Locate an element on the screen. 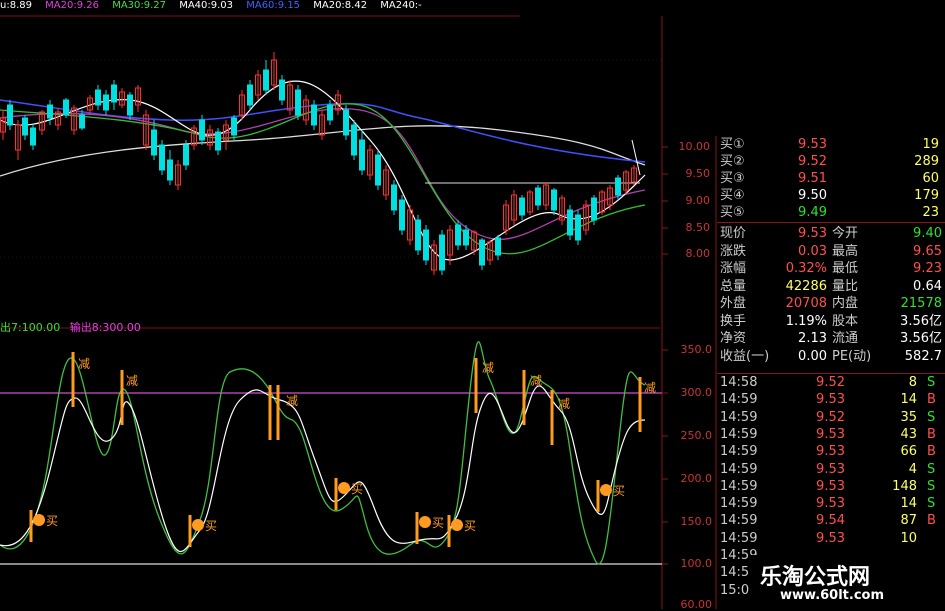 This screenshot has height=611, width=945. tick-volume: 8 is located at coordinates (912, 382).